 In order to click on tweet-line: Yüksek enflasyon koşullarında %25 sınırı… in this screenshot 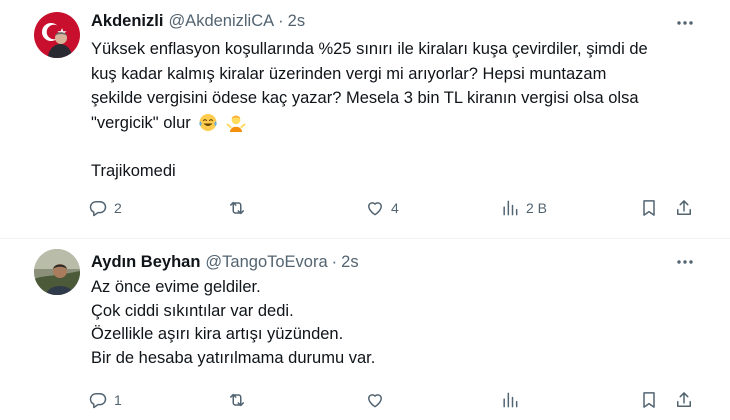, I will do `click(369, 49)`.